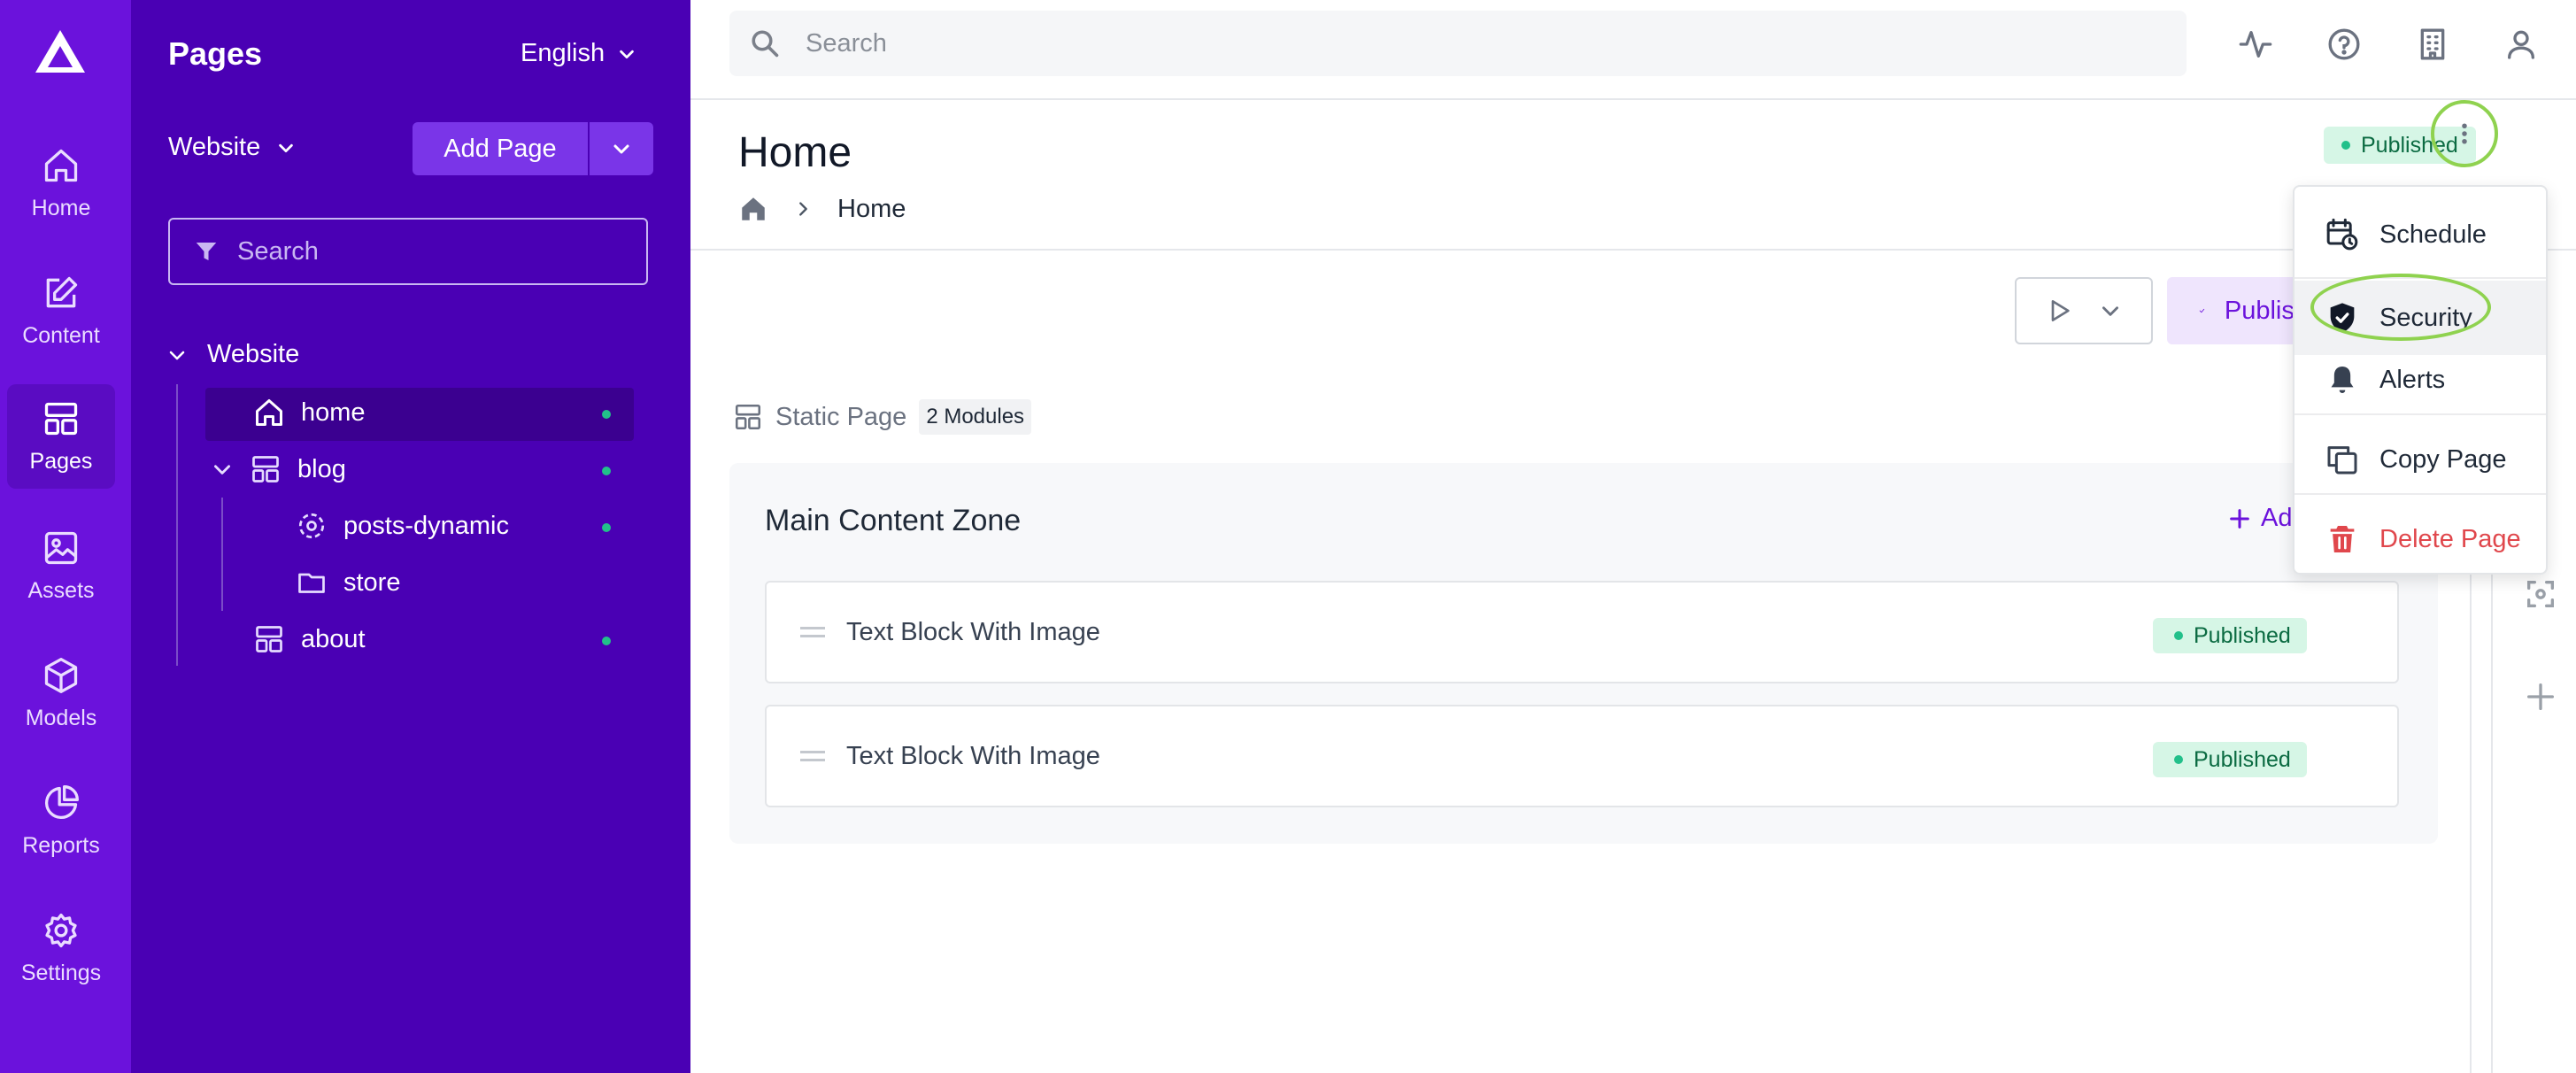  I want to click on nav-settings: Settings, so click(61, 948).